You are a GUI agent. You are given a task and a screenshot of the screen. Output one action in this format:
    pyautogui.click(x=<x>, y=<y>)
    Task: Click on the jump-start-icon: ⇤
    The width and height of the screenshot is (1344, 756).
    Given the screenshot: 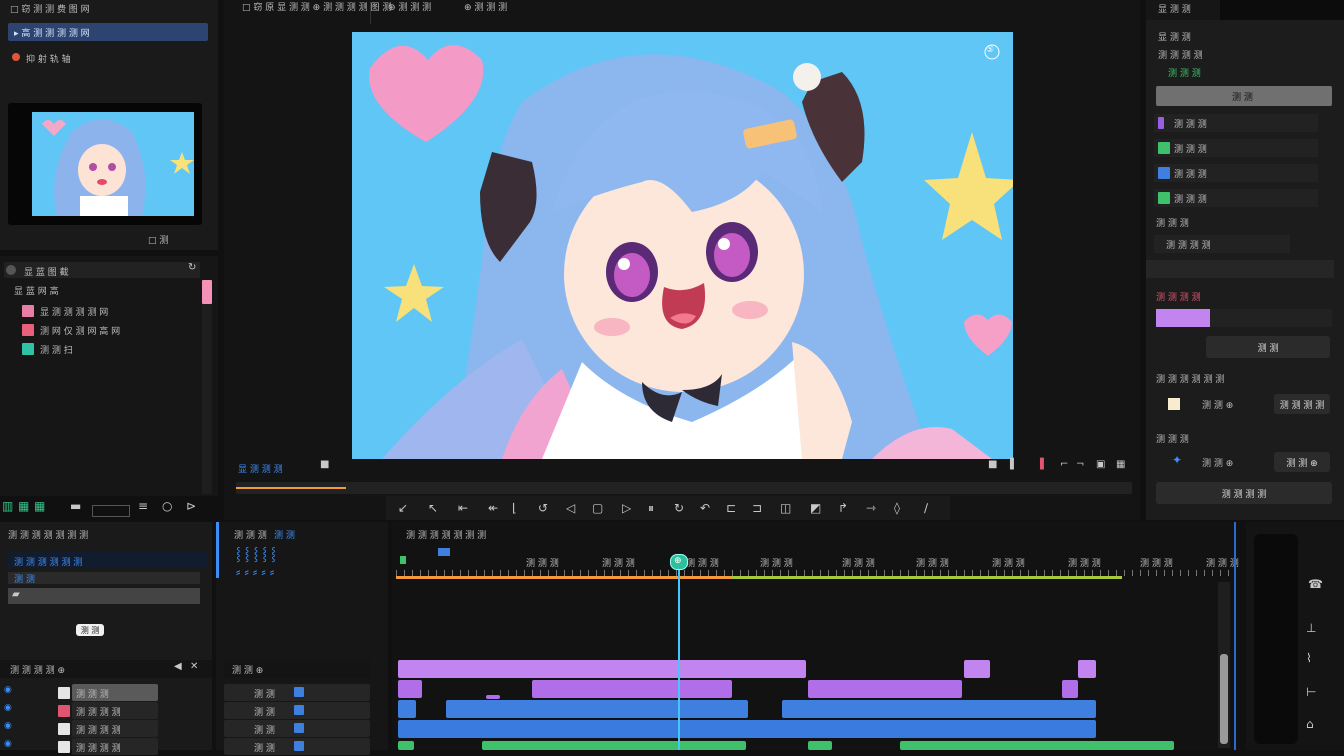 What is the action you would take?
    pyautogui.click(x=463, y=508)
    